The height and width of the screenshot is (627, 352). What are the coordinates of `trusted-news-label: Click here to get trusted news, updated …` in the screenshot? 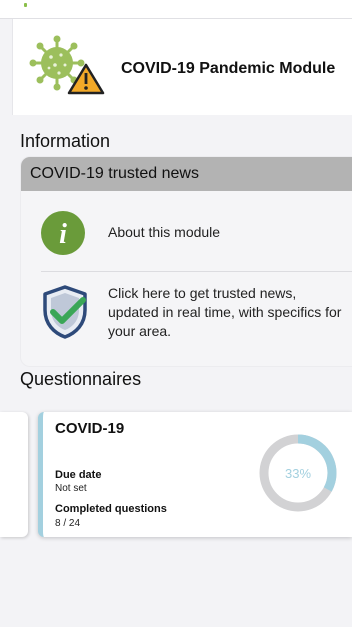 It's located at (225, 312).